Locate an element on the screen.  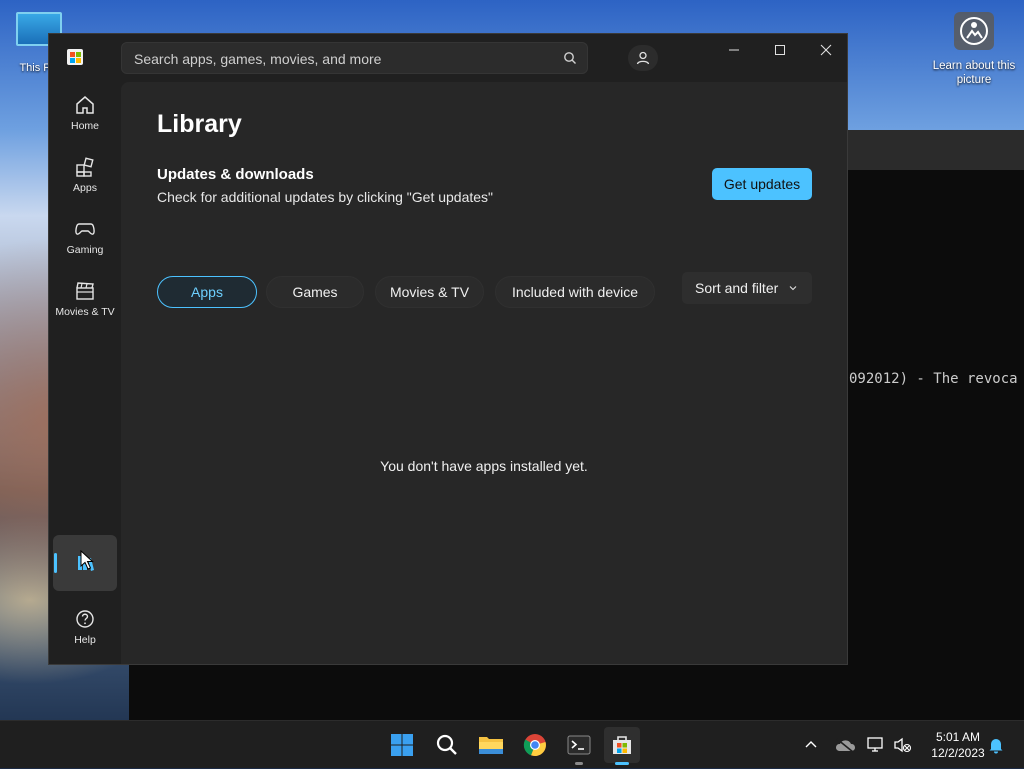
learn-about-picture-icon is located at coordinates (974, 31).